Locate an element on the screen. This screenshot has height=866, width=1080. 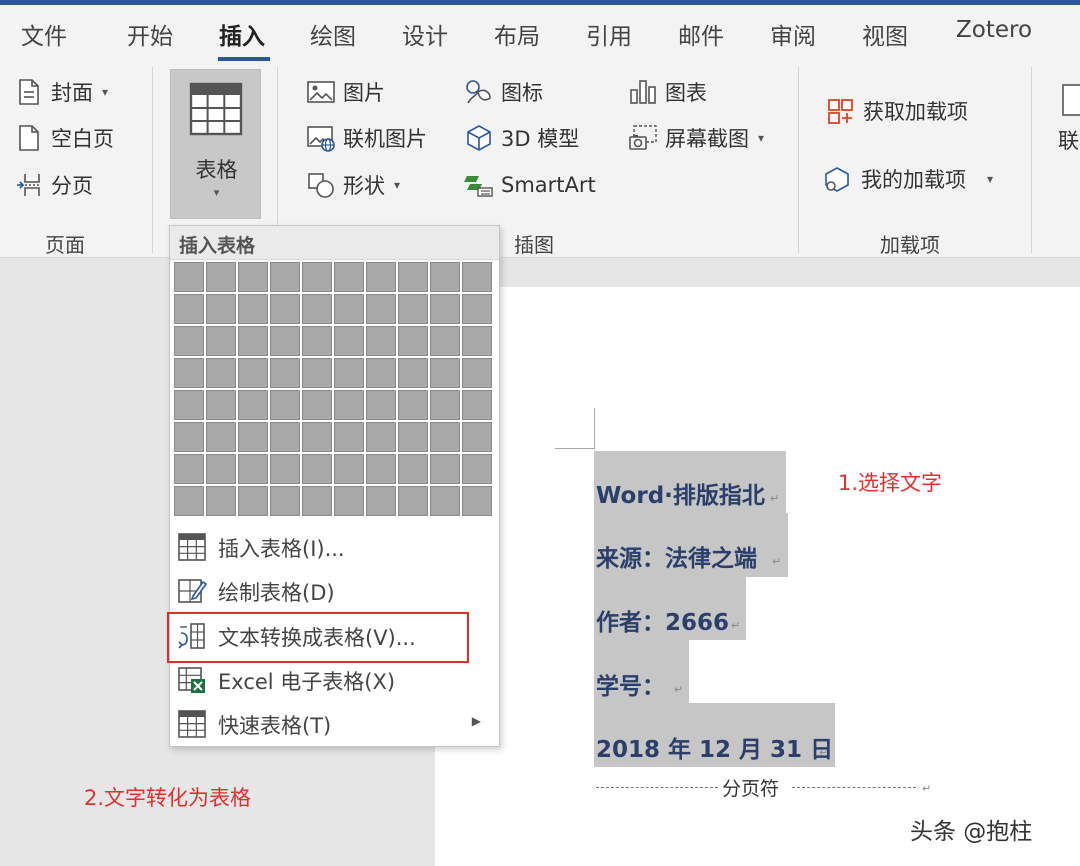
table-size-grid is located at coordinates (335, 392).